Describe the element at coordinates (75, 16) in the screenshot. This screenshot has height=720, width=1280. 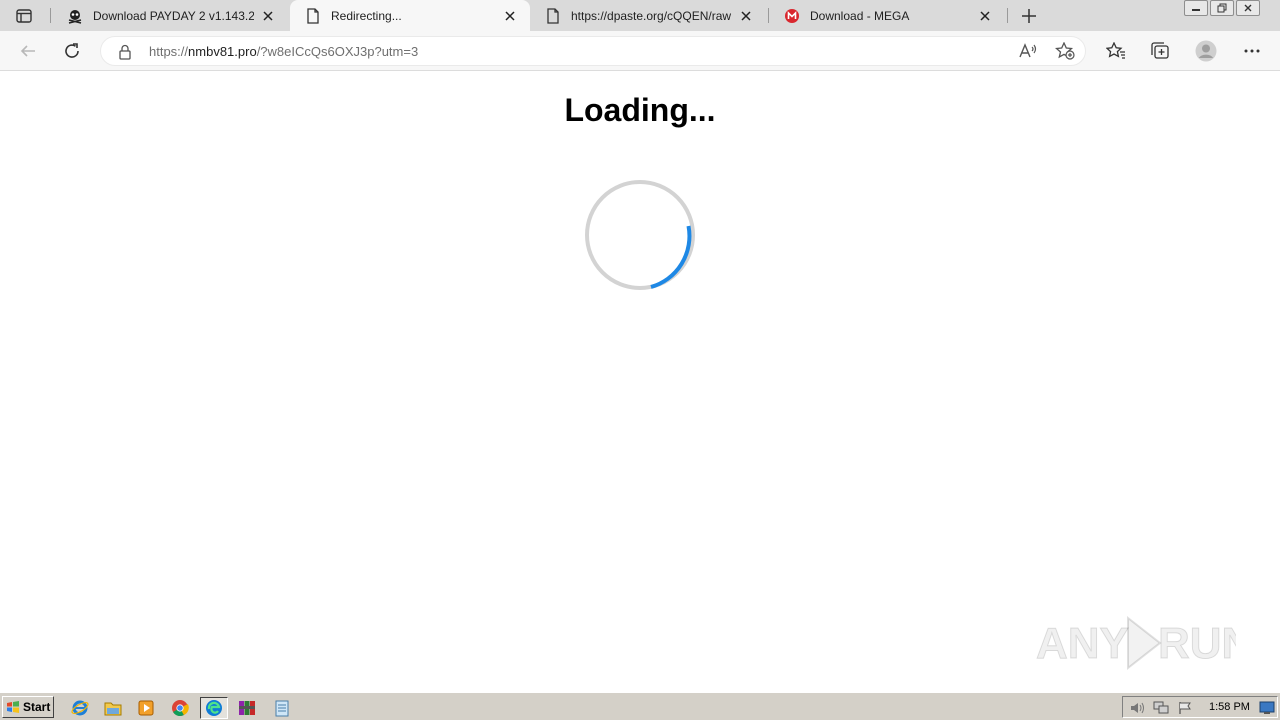
I see `skull-icon` at that location.